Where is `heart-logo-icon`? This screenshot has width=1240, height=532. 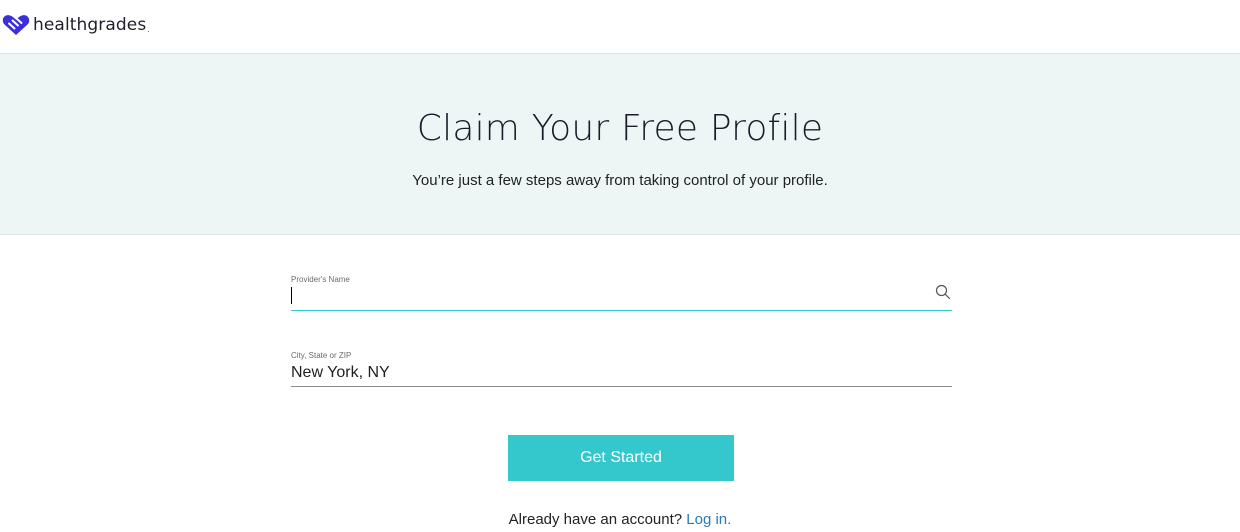
heart-logo-icon is located at coordinates (16, 25).